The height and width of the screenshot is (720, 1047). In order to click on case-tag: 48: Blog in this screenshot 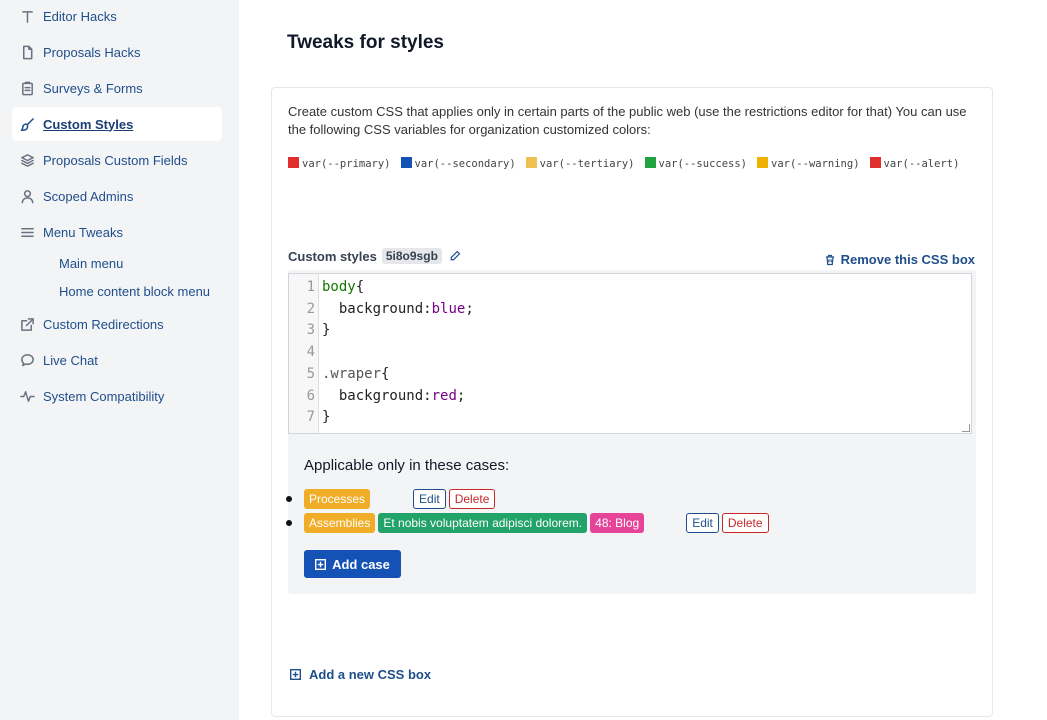, I will do `click(617, 523)`.